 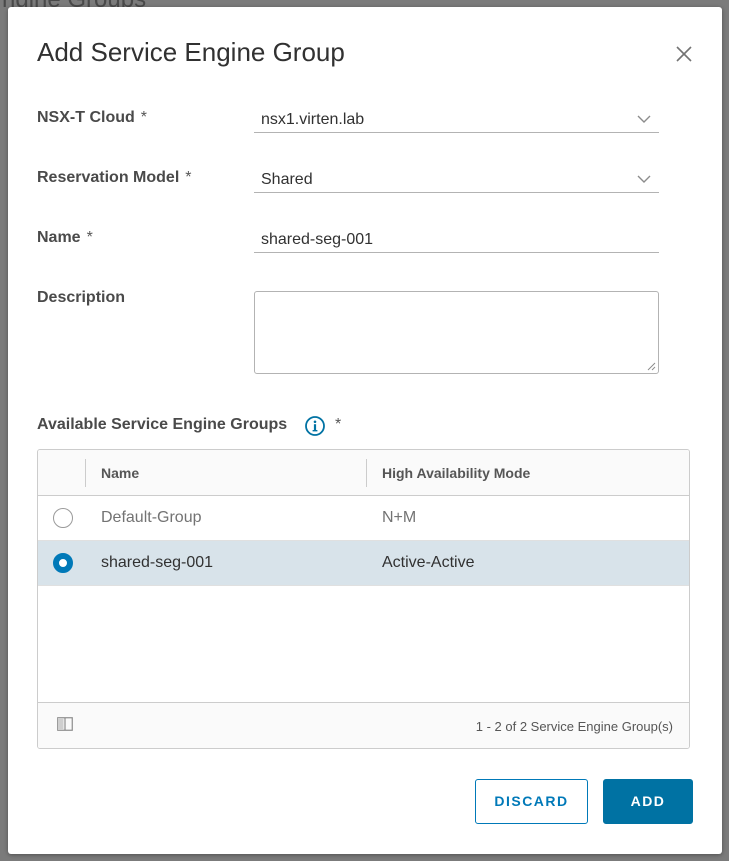 What do you see at coordinates (151, 517) in the screenshot?
I see `row-name: Default-Group` at bounding box center [151, 517].